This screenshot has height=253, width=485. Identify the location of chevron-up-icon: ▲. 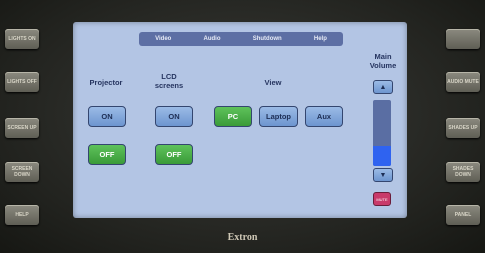
(383, 87).